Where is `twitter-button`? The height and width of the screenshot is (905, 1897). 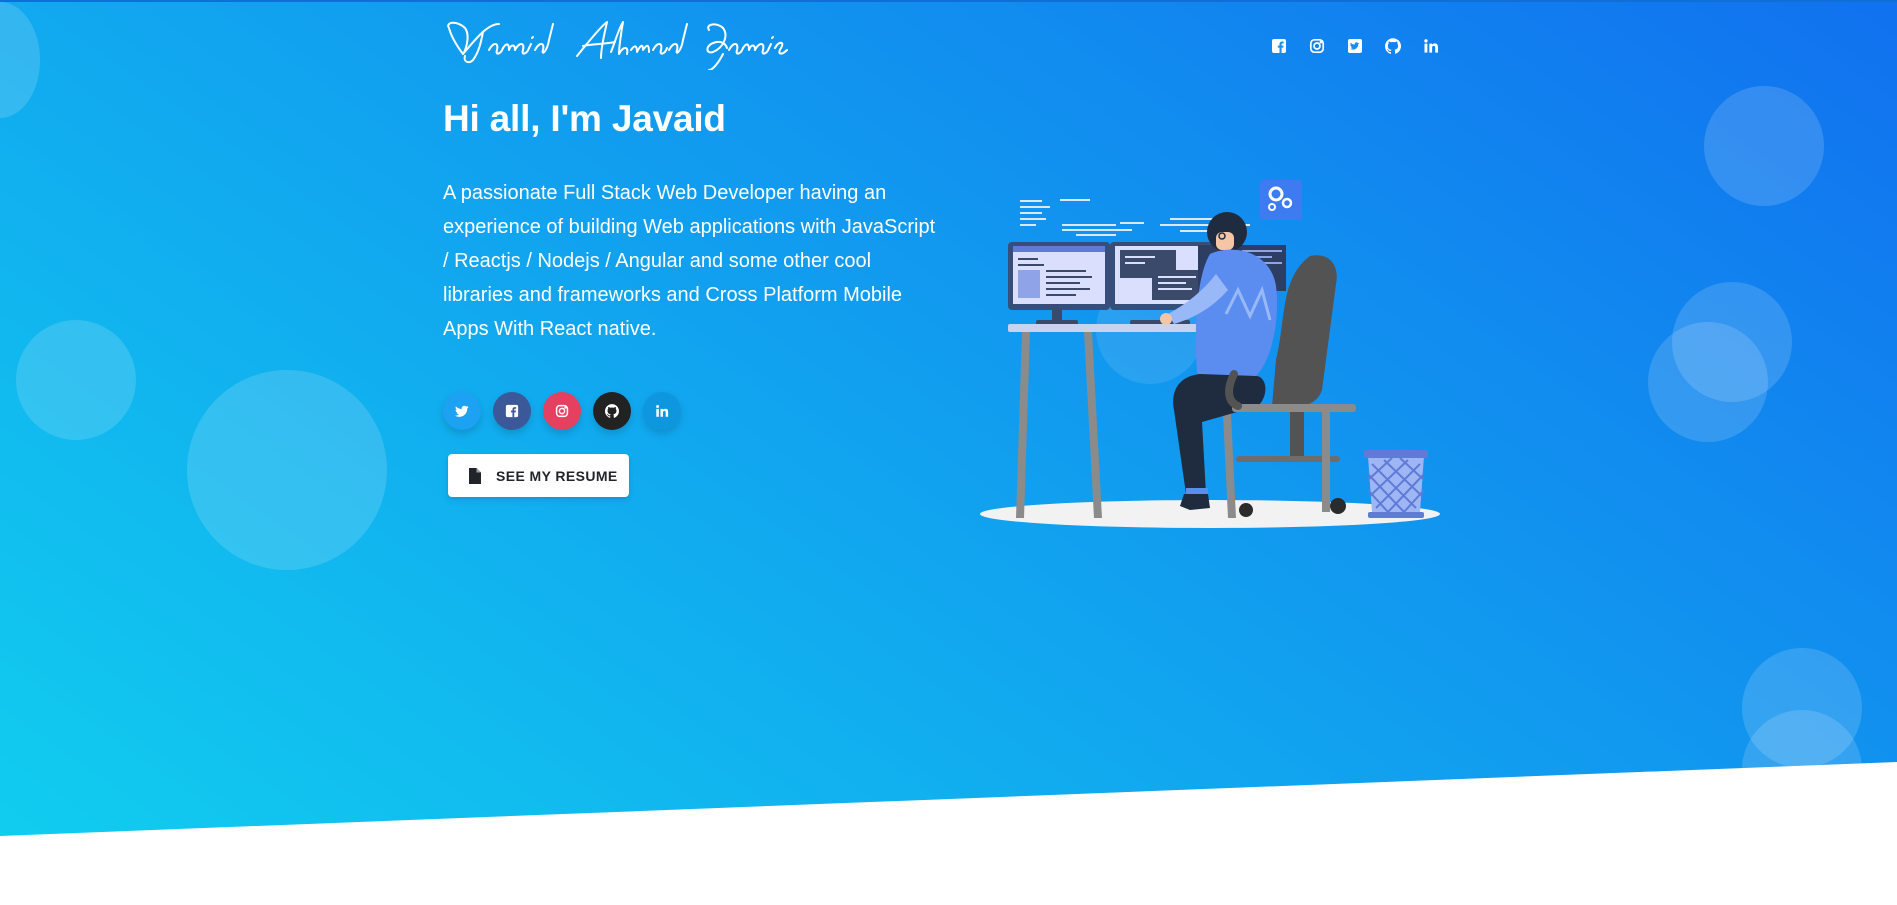 twitter-button is located at coordinates (462, 411).